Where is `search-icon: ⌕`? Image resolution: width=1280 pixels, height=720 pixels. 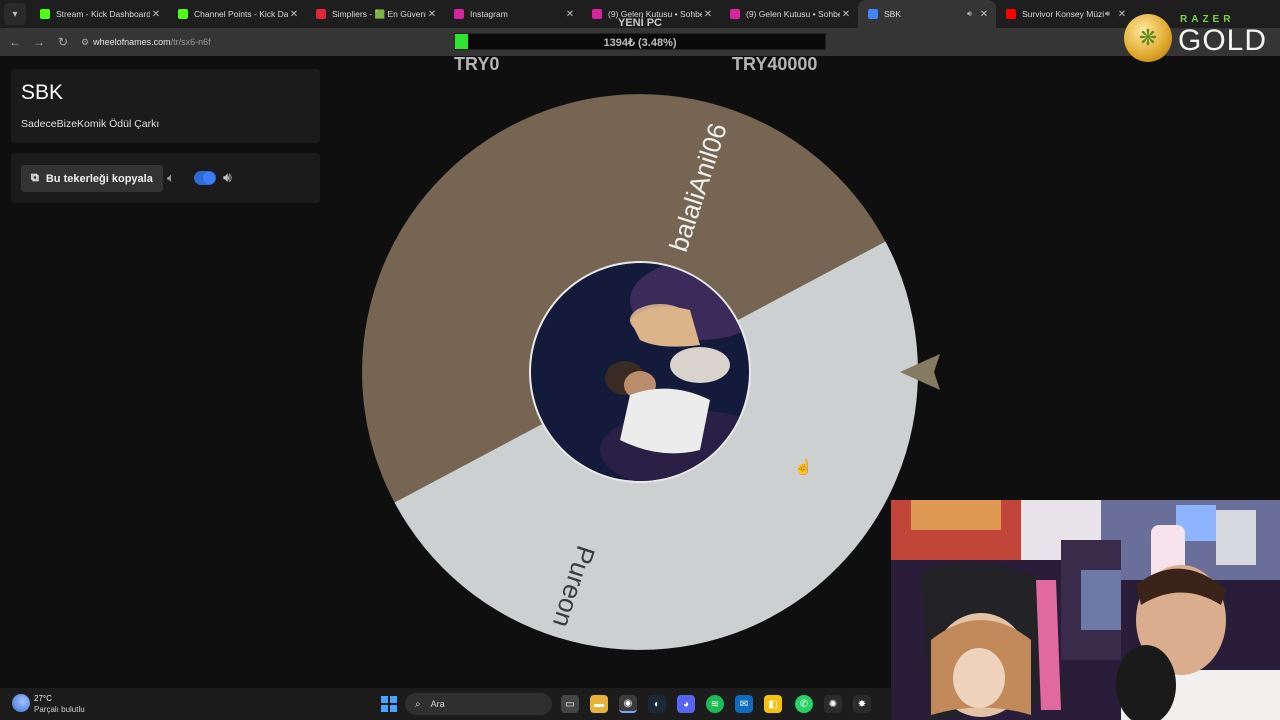
search-icon: ⌕ is located at coordinates (418, 704).